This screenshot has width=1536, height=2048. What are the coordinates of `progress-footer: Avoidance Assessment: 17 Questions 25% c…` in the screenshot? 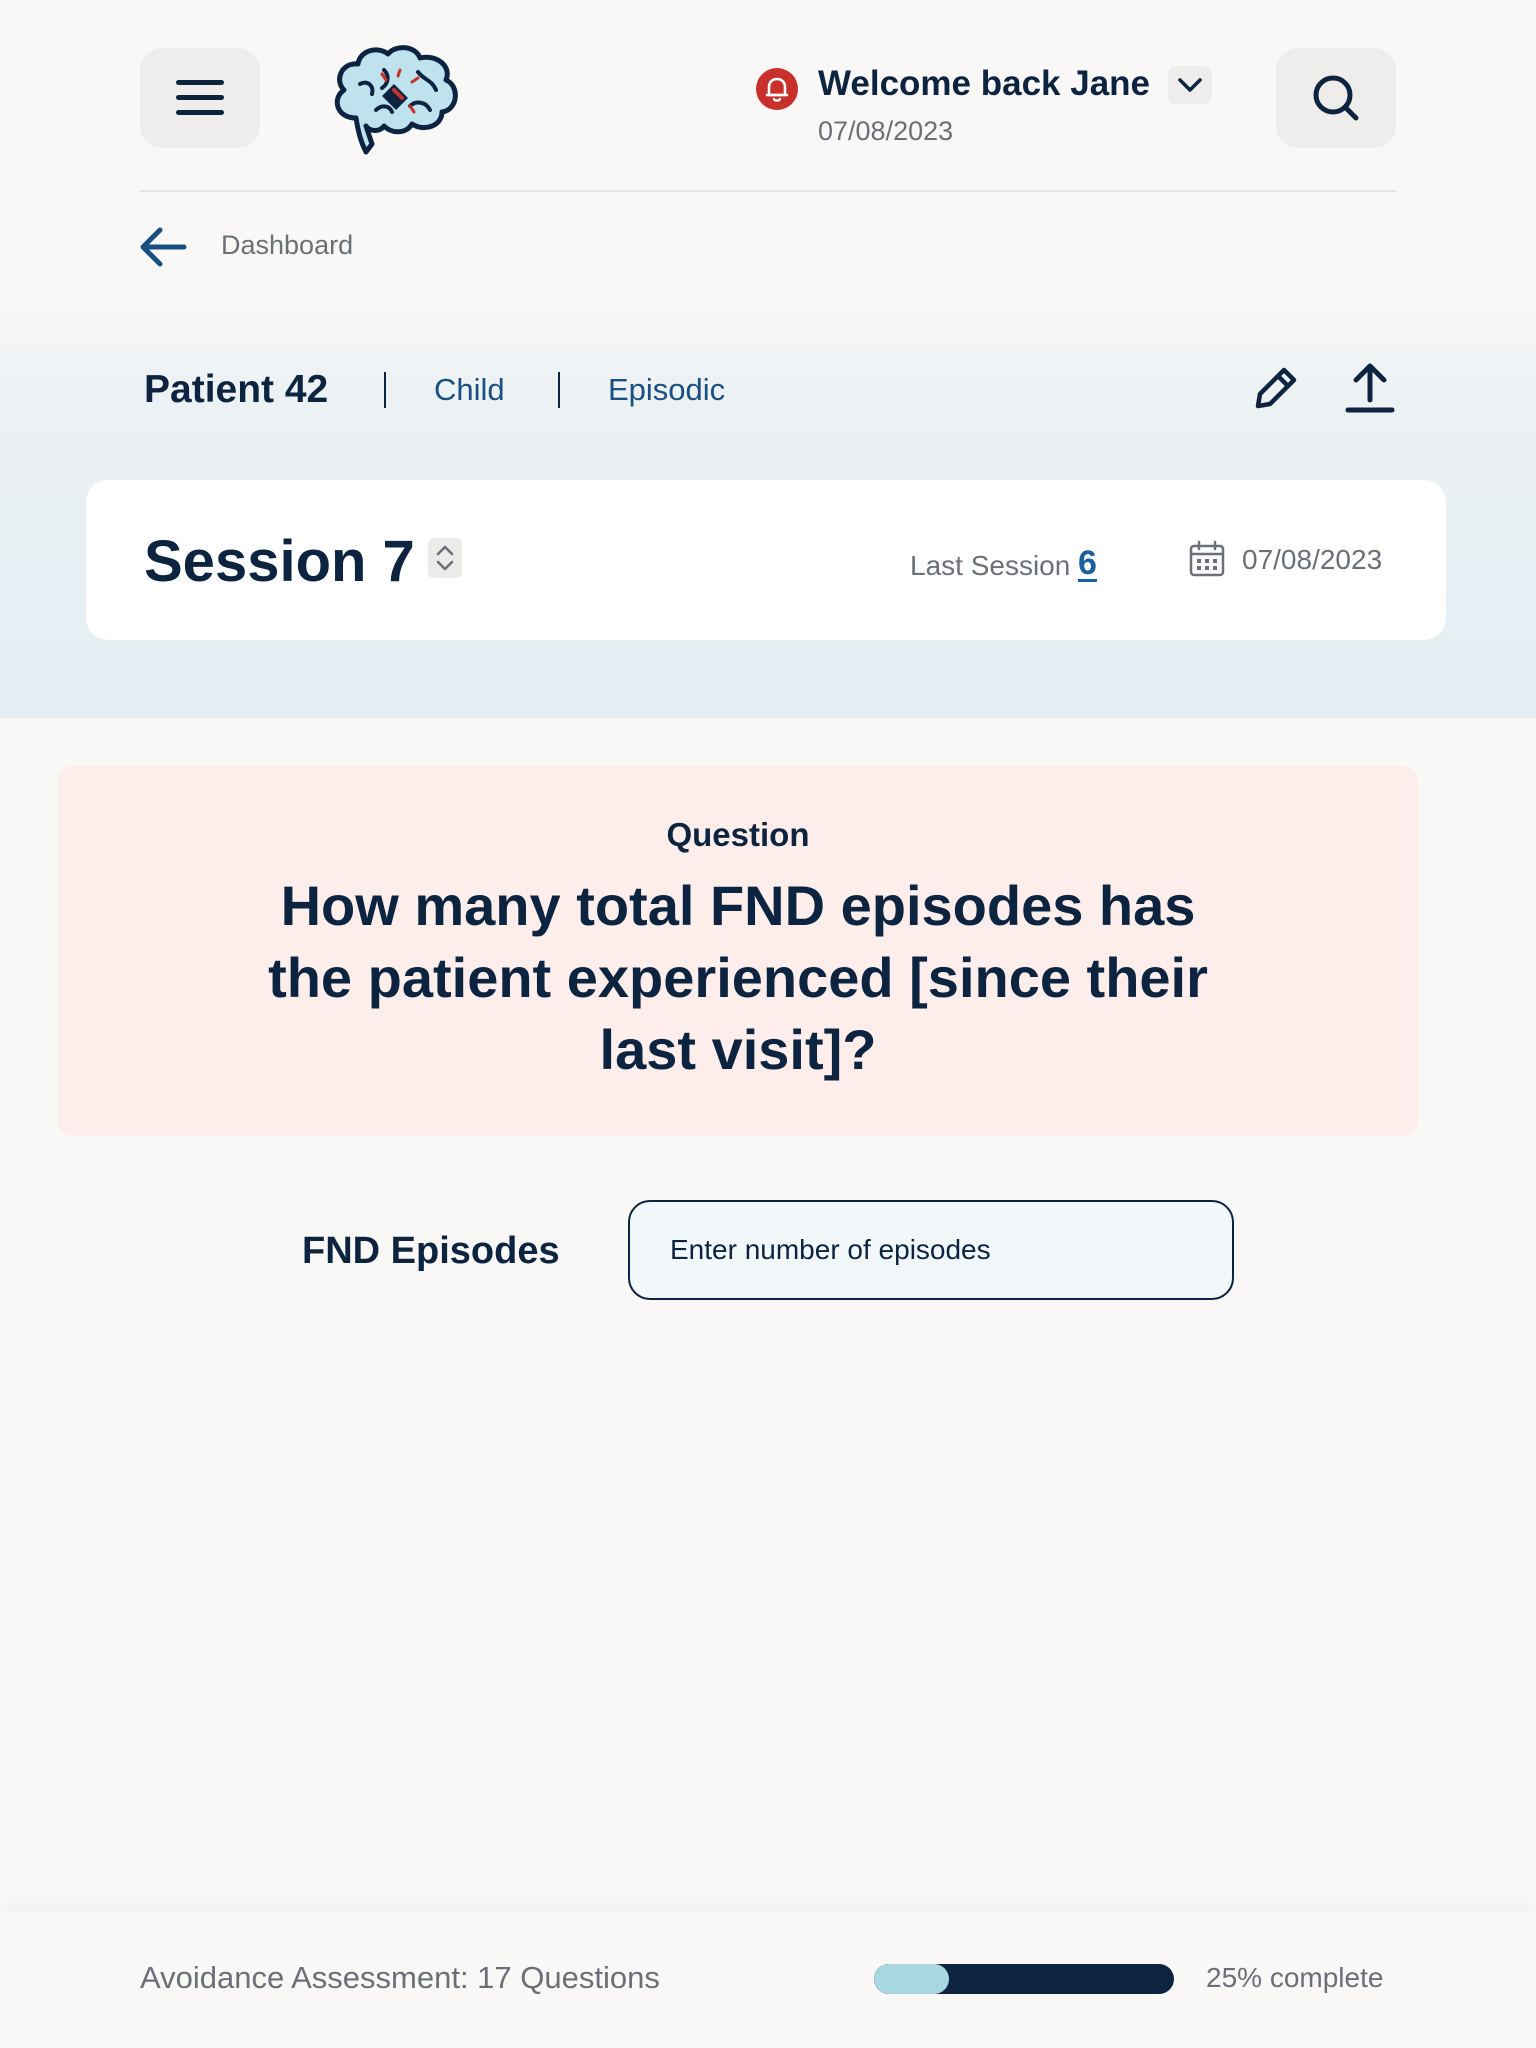 It's located at (768, 1980).